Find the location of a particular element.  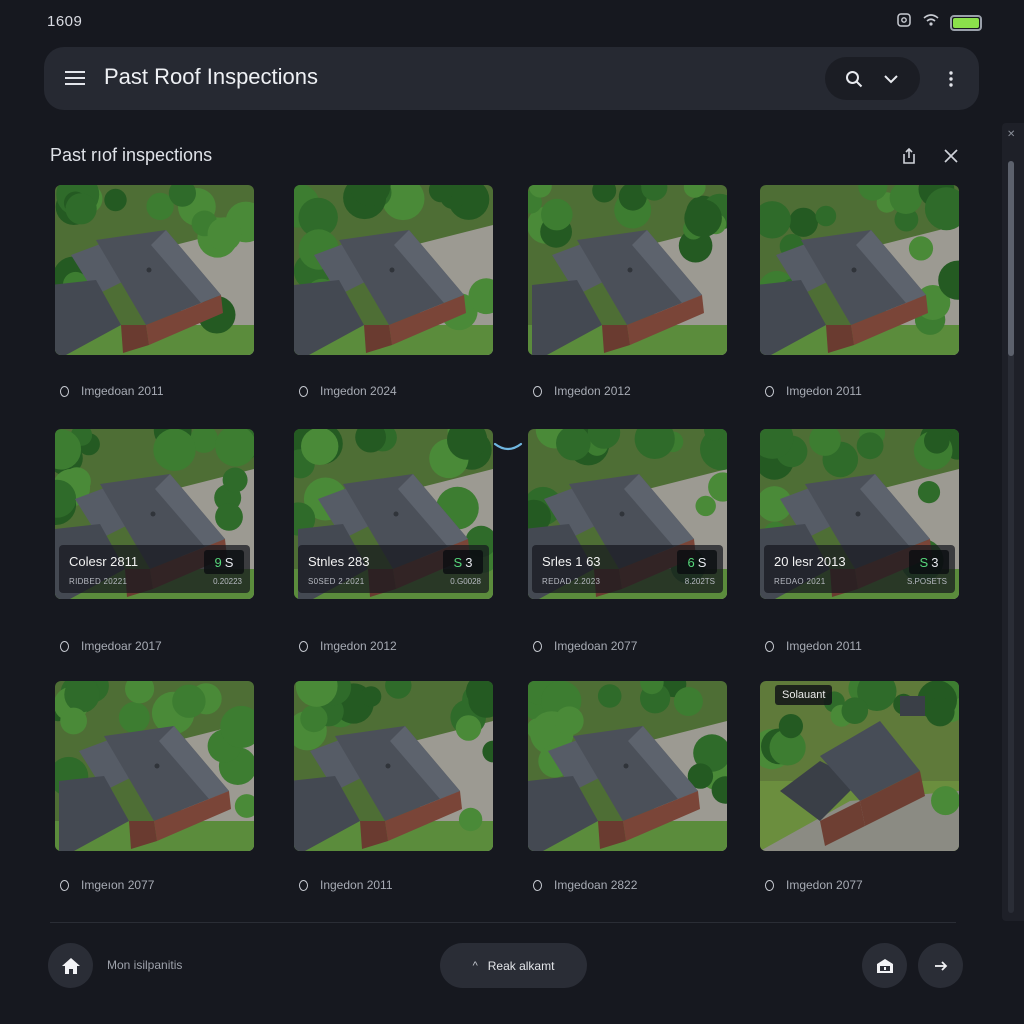

inspection-caption: Imgedoan 2077 is located at coordinates (585, 646).